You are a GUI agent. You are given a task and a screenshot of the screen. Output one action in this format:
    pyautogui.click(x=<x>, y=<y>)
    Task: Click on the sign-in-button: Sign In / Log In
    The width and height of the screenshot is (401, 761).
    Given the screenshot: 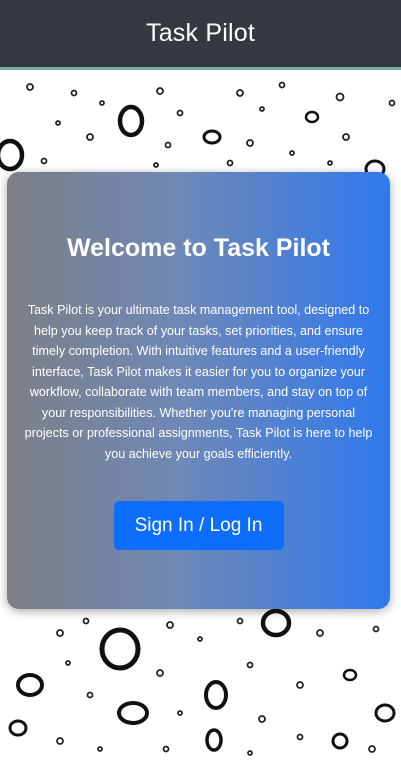 What is the action you would take?
    pyautogui.click(x=198, y=525)
    